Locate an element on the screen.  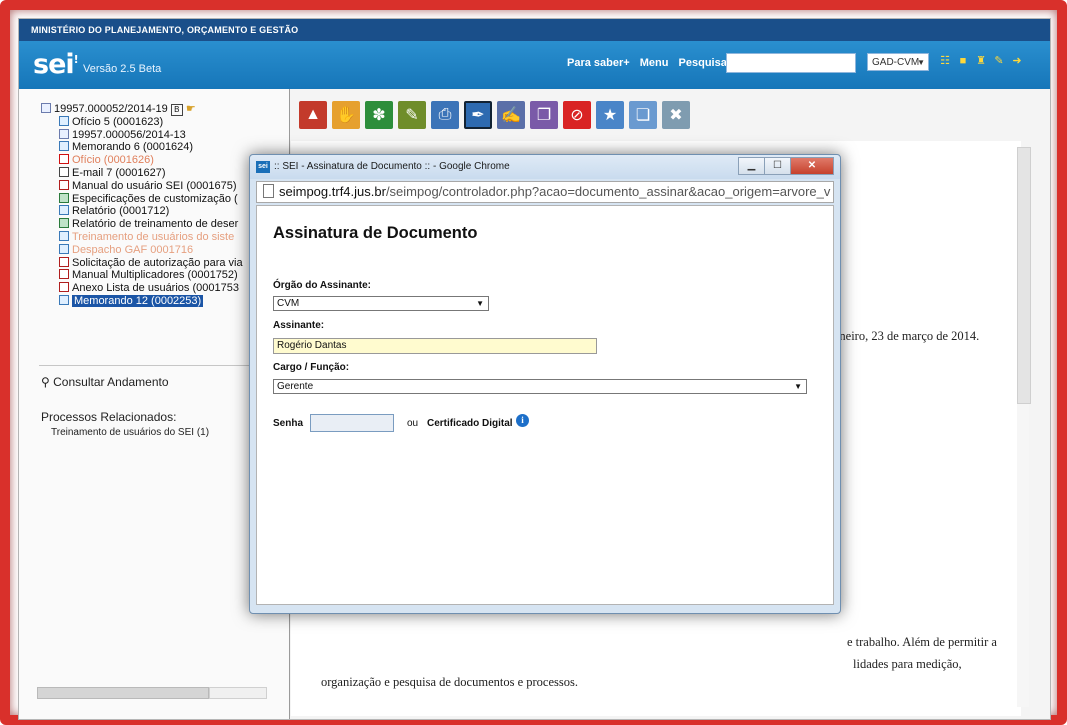
search-icon: ⚲ is located at coordinates (47, 382).